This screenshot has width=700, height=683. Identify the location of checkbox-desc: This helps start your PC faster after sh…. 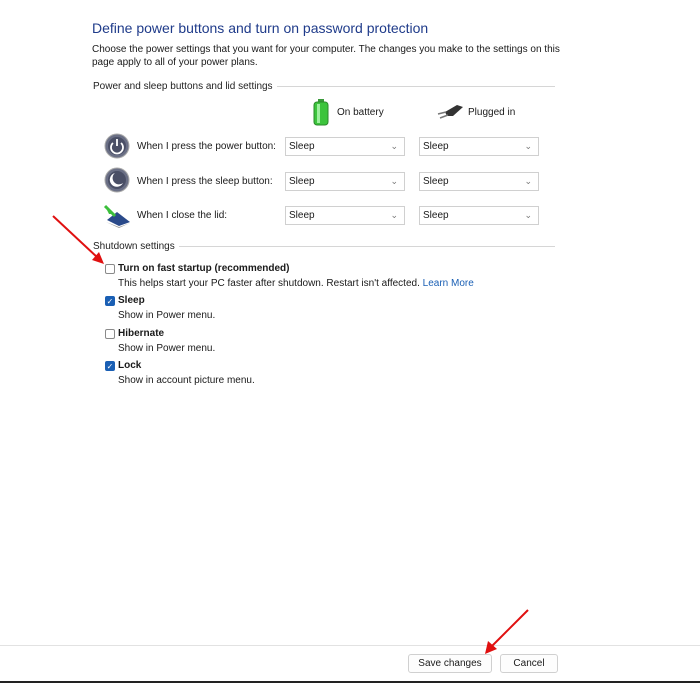
(296, 283).